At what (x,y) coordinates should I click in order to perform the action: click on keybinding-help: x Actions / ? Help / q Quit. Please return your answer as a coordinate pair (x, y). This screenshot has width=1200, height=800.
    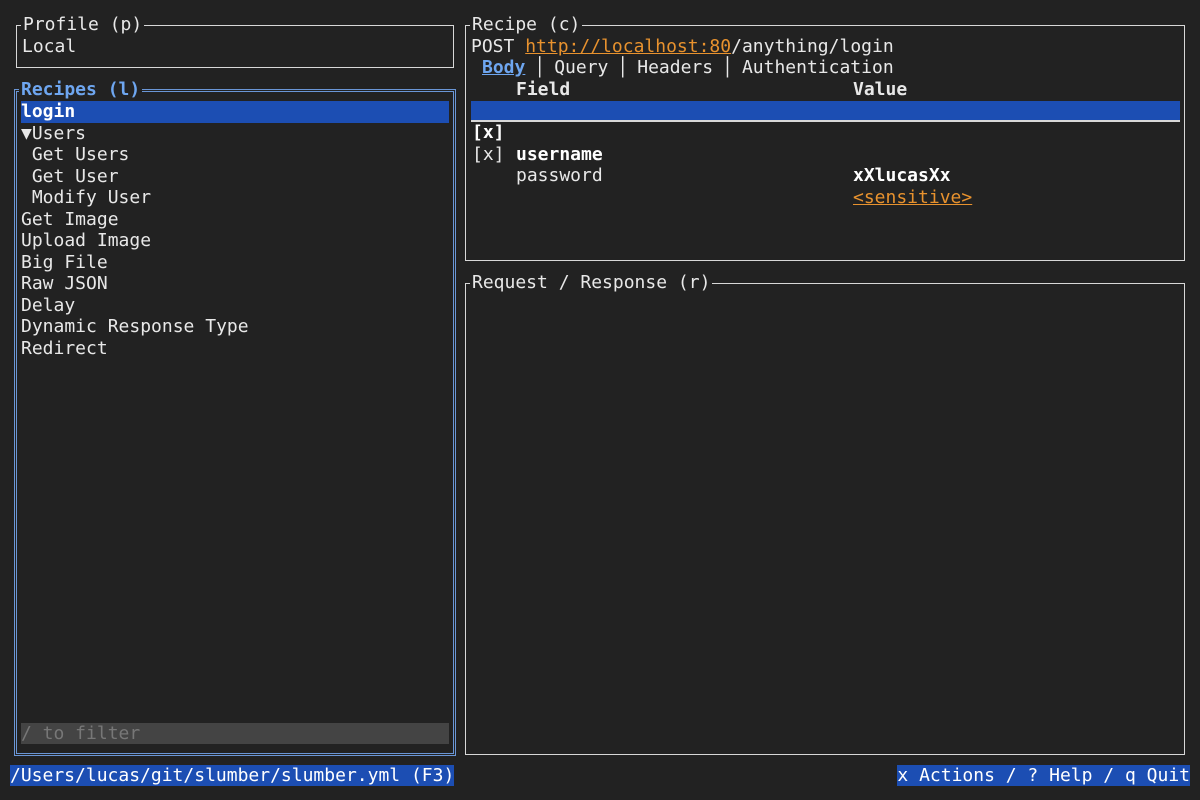
    Looking at the image, I should click on (1043, 775).